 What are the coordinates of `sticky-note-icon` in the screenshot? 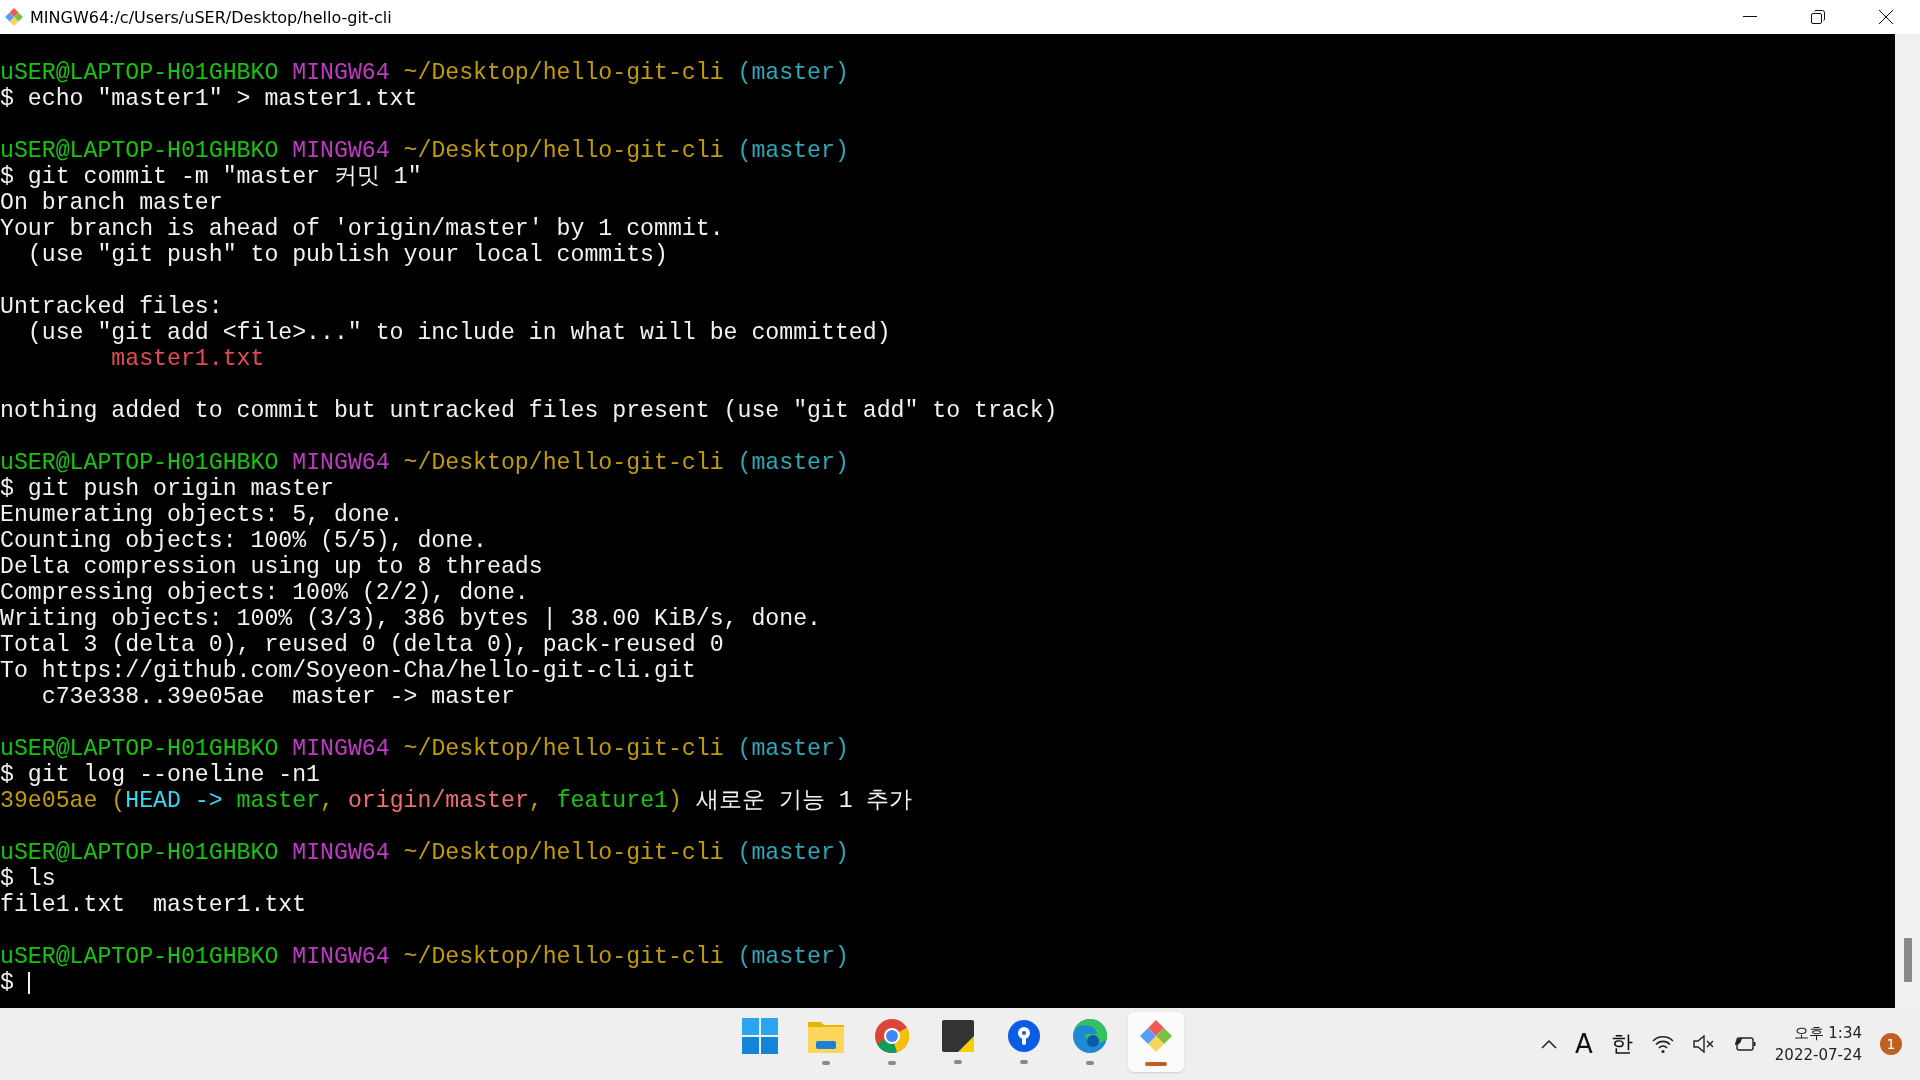 It's located at (958, 1036).